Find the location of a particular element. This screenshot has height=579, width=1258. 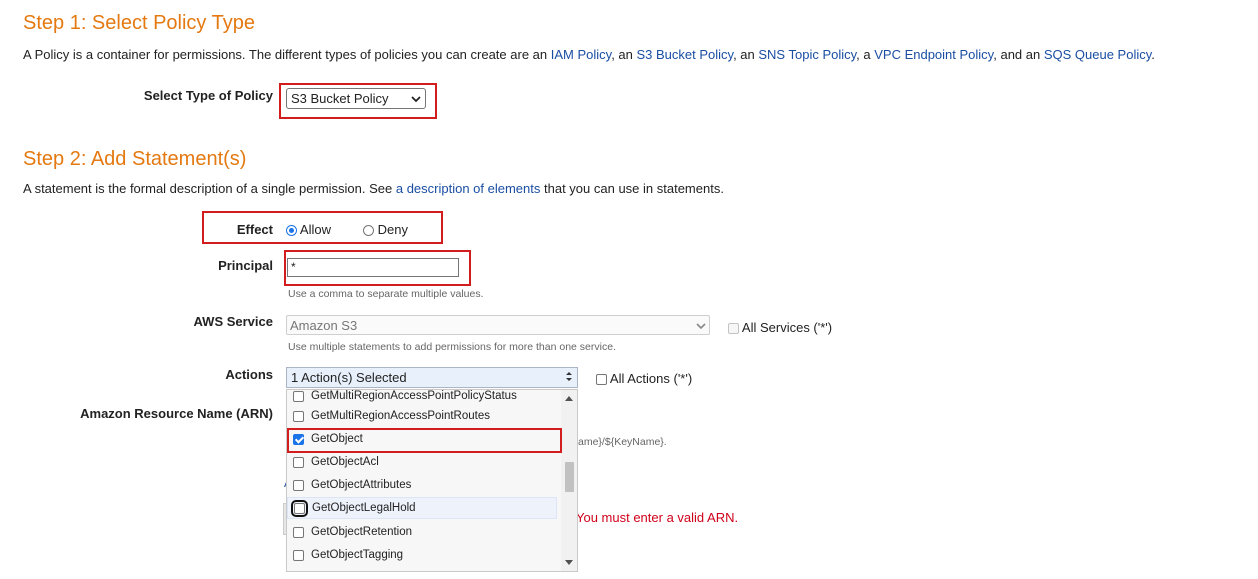

arn-hint: ame}/${KeyName}. is located at coordinates (622, 442).